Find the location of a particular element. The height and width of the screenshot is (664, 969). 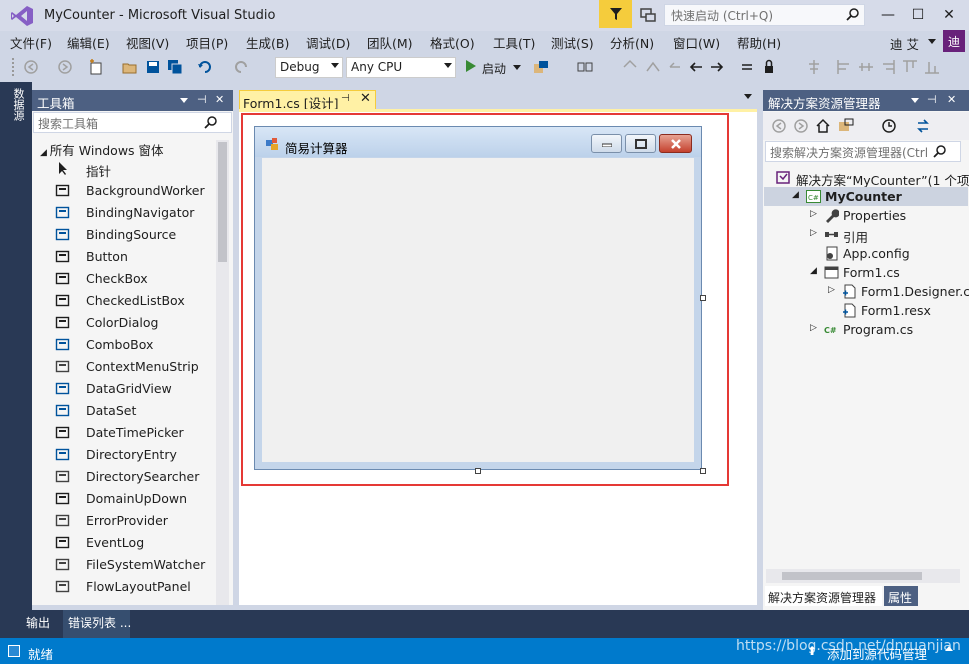

menu-file: 文件(F) is located at coordinates (31, 42).